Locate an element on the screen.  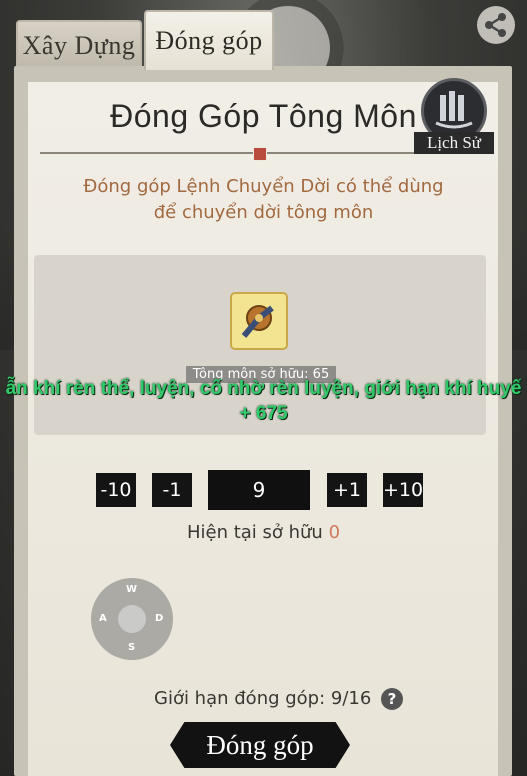
help-icon: ? is located at coordinates (392, 699).